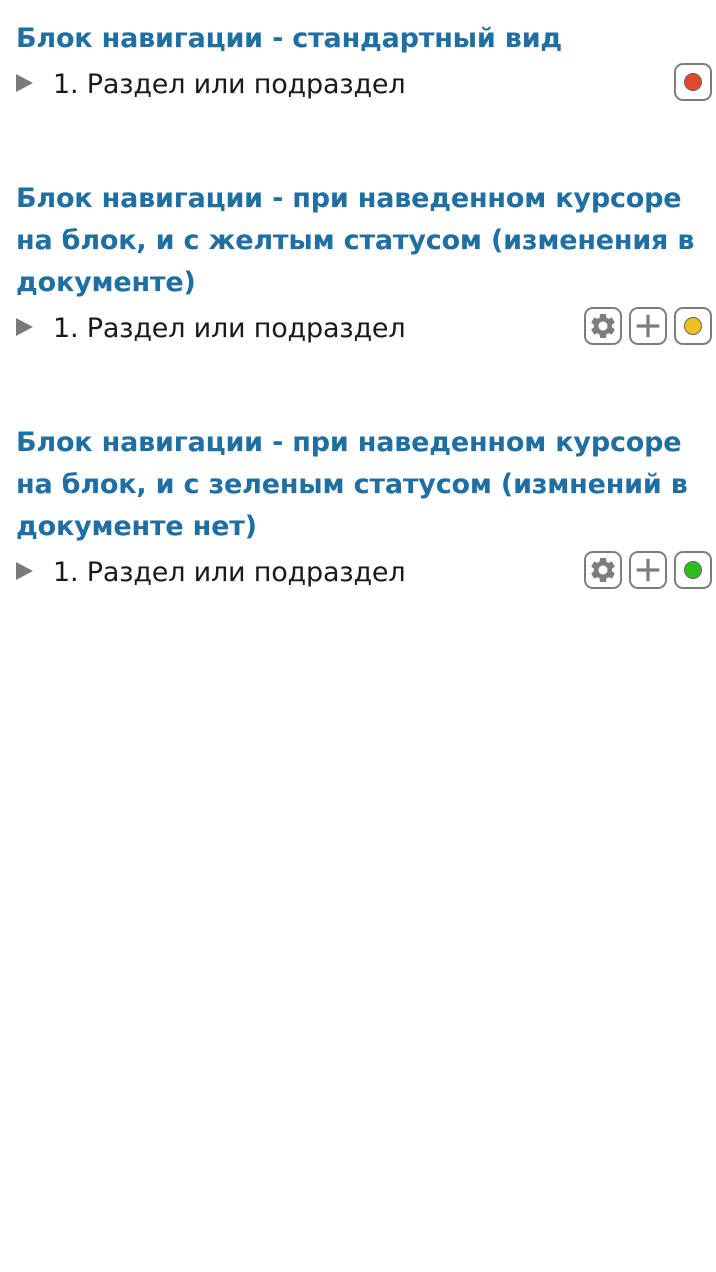 This screenshot has height=1272, width=716. I want to click on block-title: Блок навигации - стандартный вид, so click(289, 38).